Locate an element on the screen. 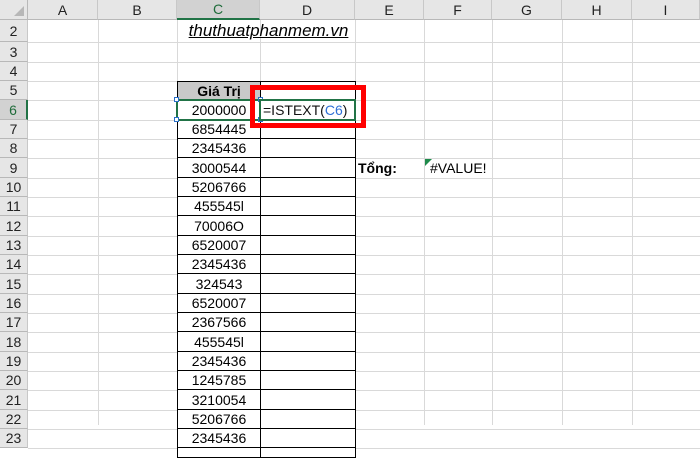 This screenshot has width=700, height=458. row-header-8: 8 is located at coordinates (14, 148).